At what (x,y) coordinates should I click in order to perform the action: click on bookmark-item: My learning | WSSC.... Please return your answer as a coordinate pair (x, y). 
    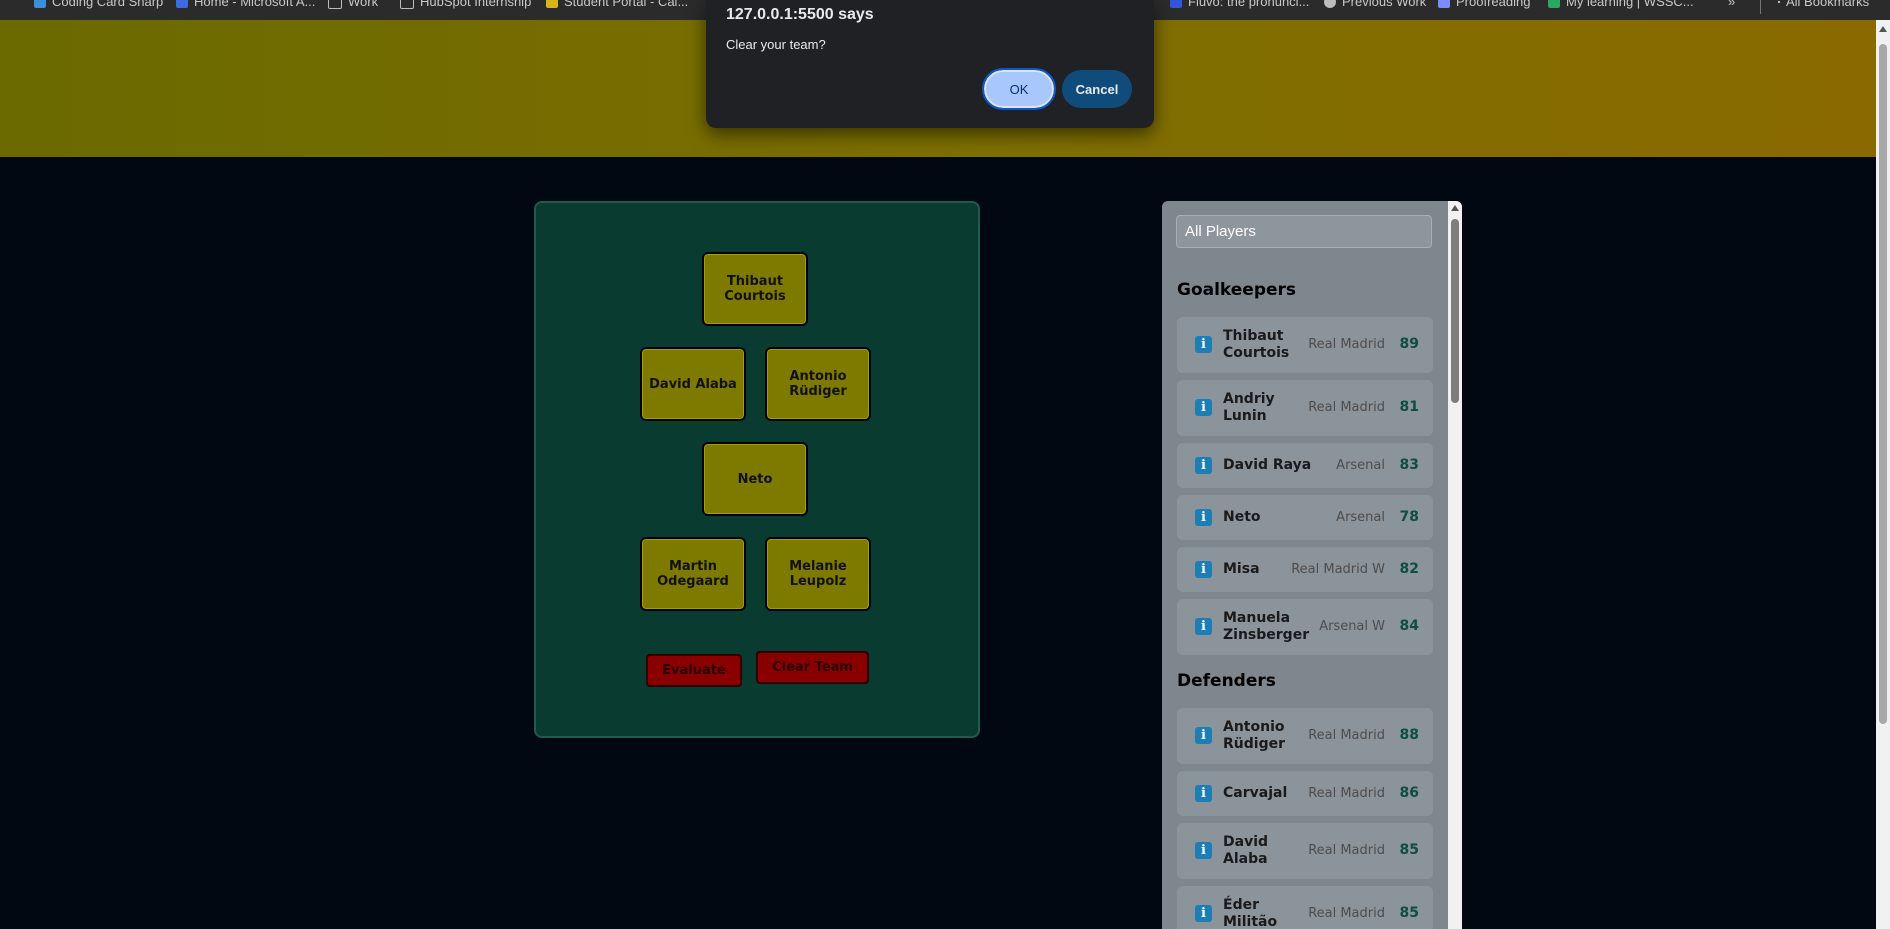
    Looking at the image, I should click on (1621, 4).